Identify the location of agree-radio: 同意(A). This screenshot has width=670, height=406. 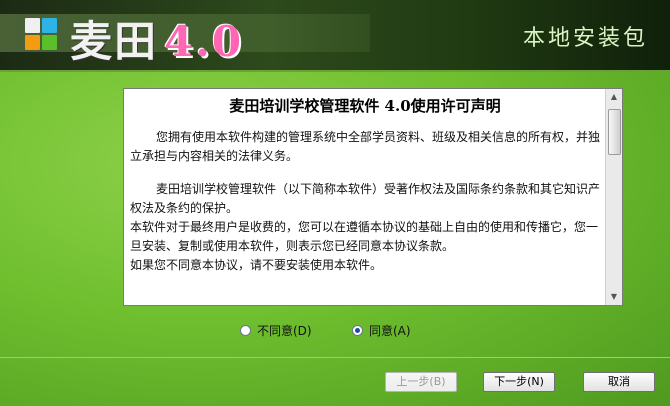
(381, 330).